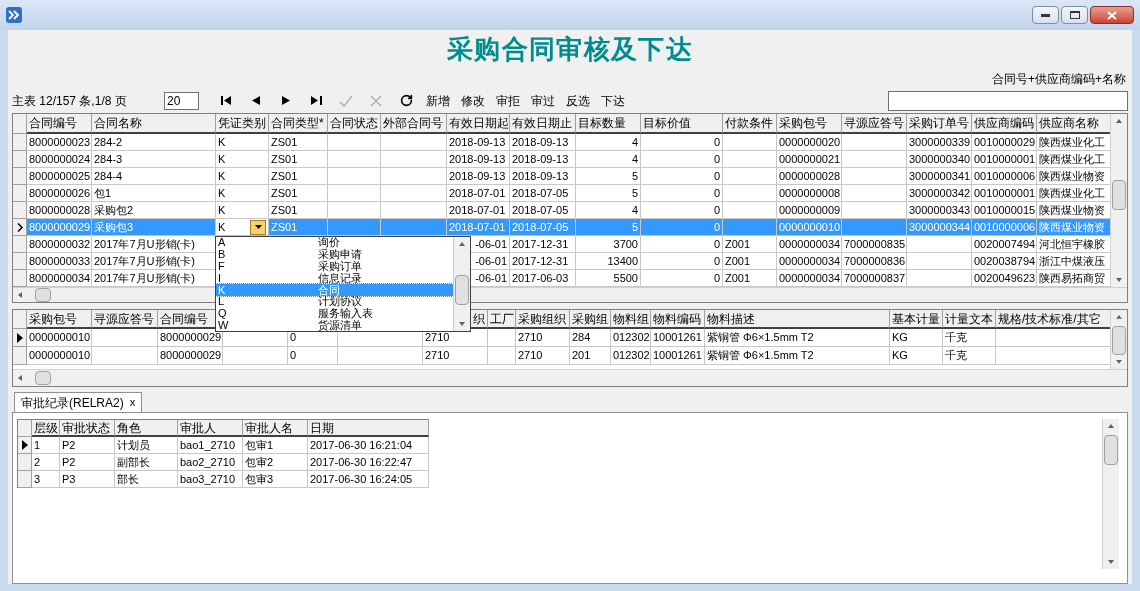 The image size is (1140, 591). I want to click on table-cell: 副部长, so click(146, 462).